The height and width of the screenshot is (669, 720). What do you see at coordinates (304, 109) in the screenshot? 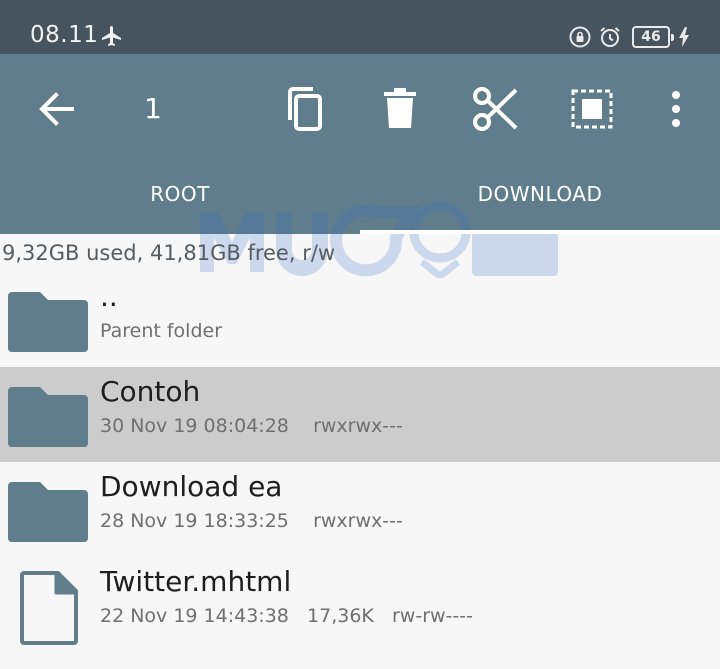
I see `copy-icon` at bounding box center [304, 109].